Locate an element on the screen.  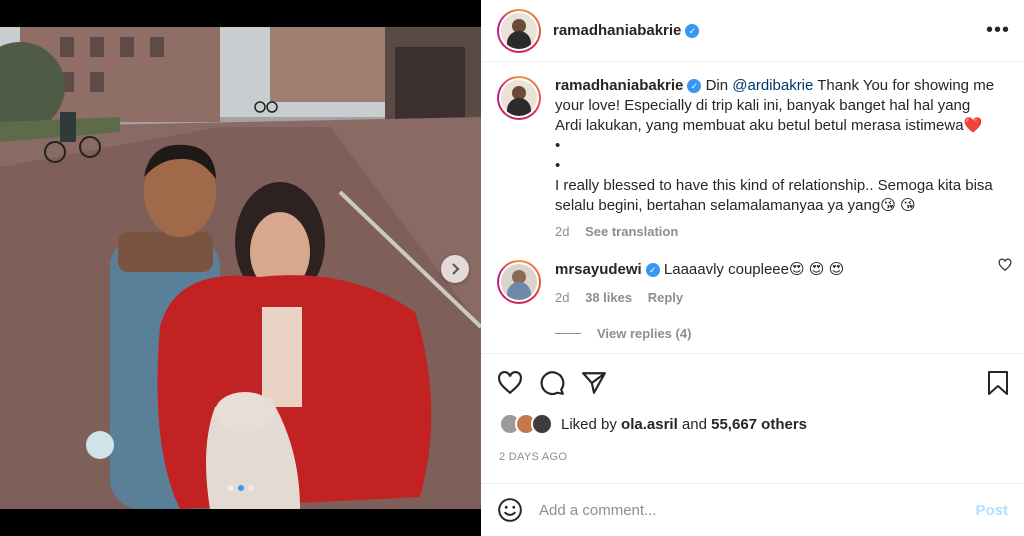
likes-middle: and is located at coordinates (694, 424).